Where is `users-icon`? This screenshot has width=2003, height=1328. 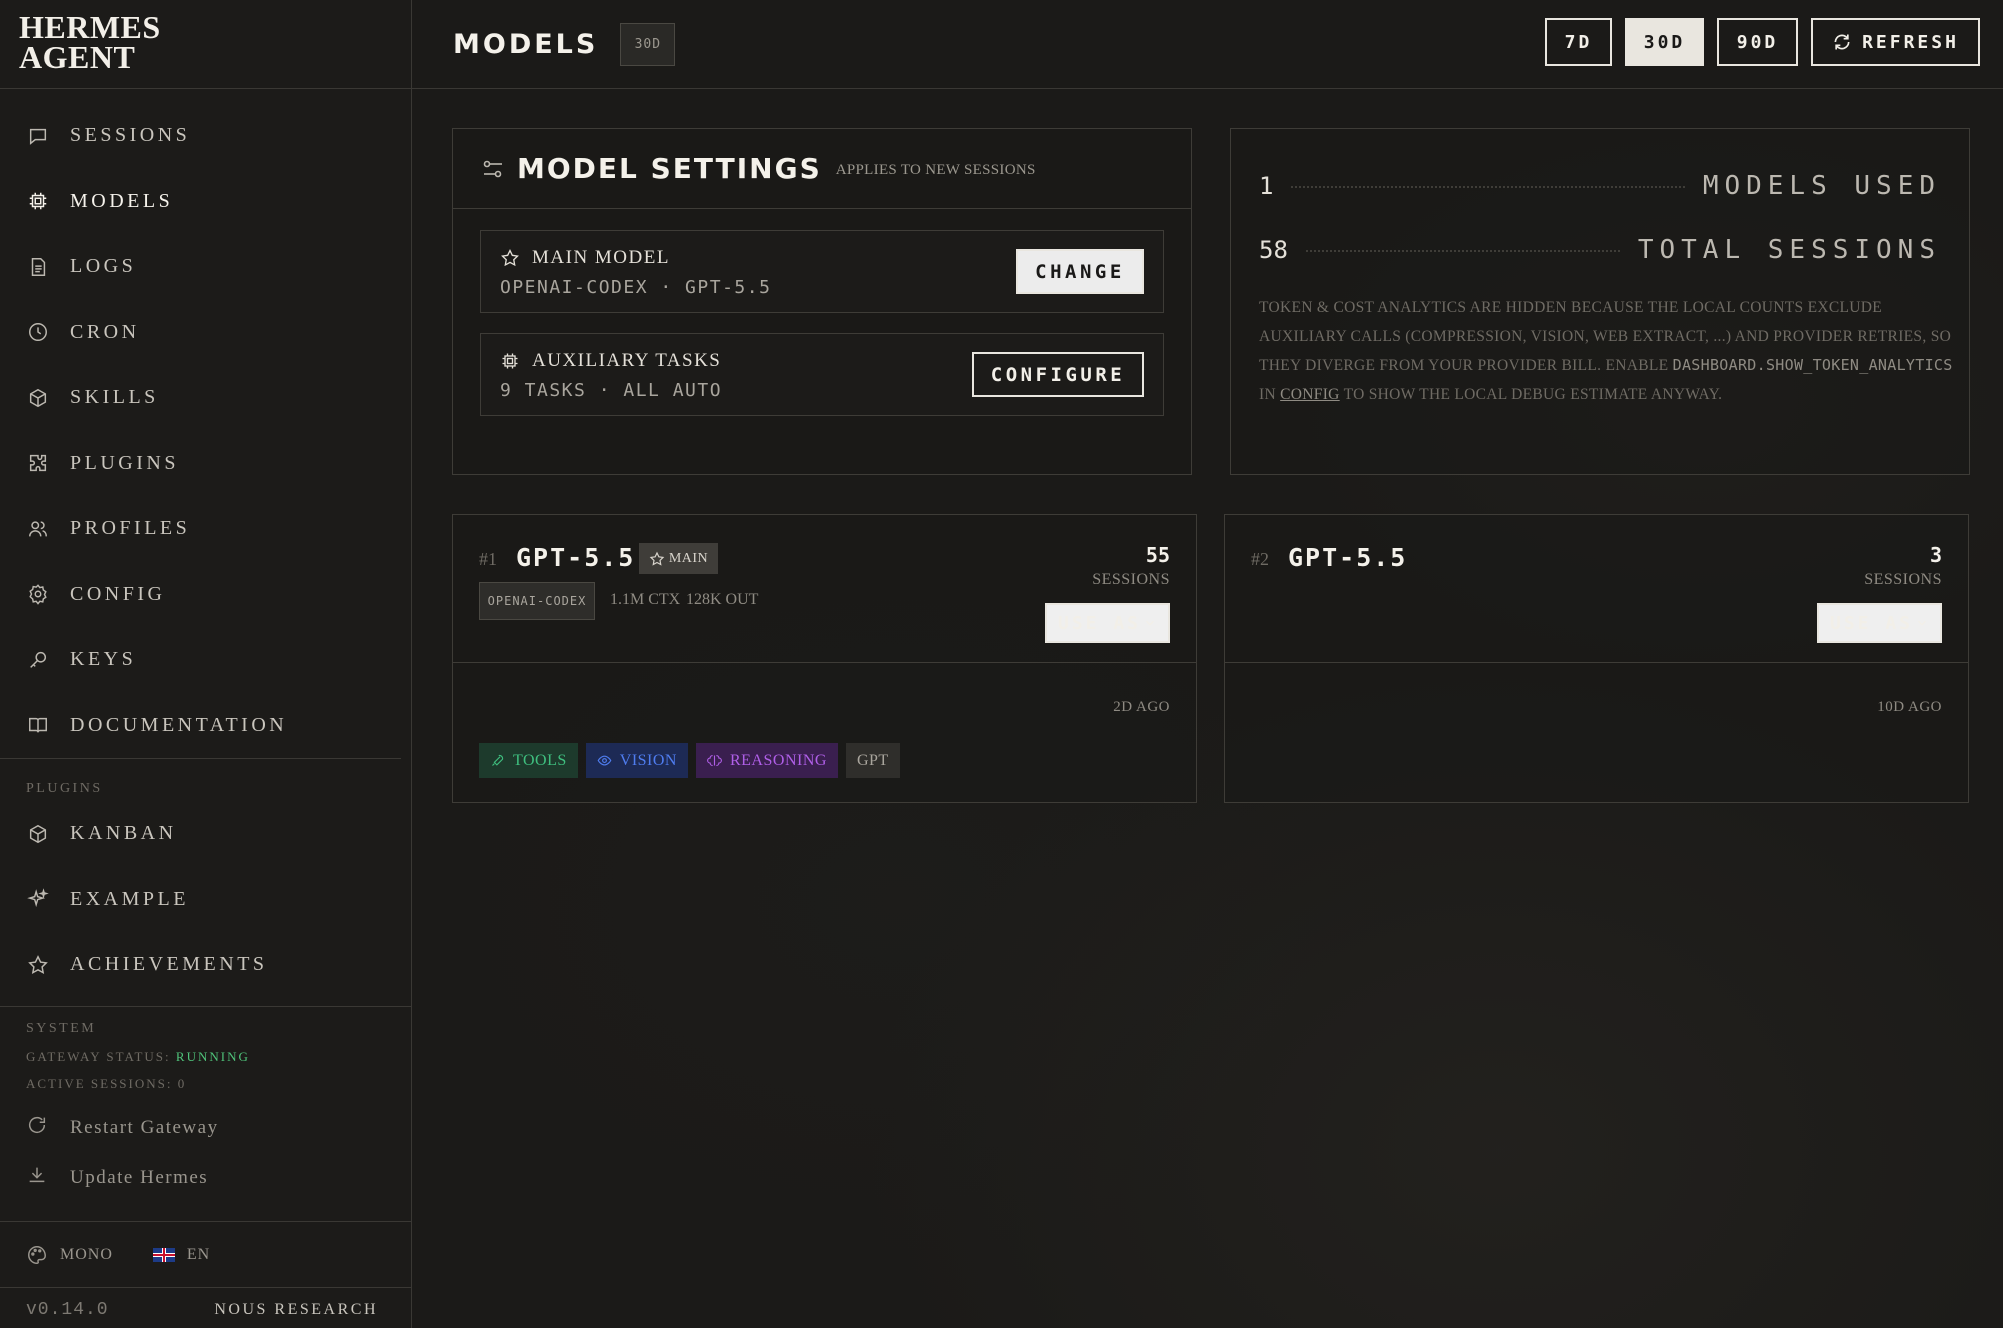 users-icon is located at coordinates (38, 529).